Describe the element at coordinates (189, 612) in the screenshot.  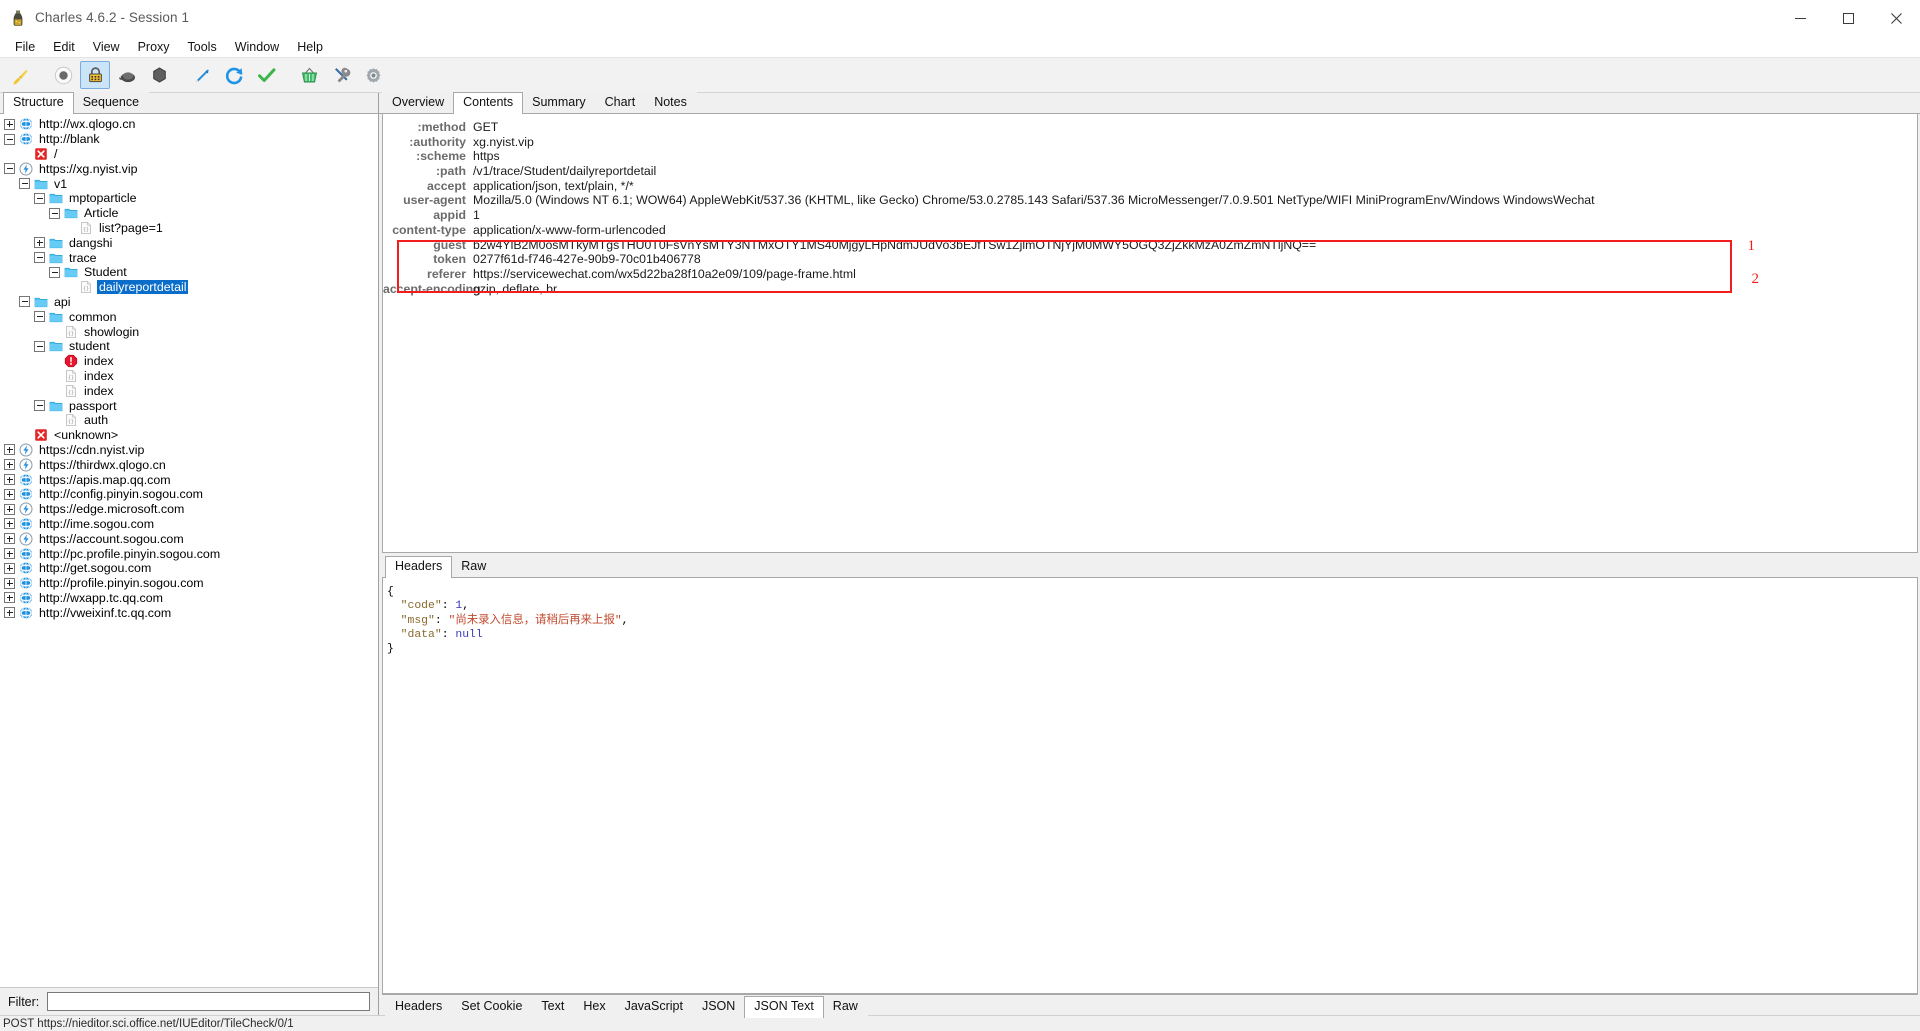
I see `tree-node-http-vweixinf-tc-qq-com: http://vweixinf.tc.qq.com` at that location.